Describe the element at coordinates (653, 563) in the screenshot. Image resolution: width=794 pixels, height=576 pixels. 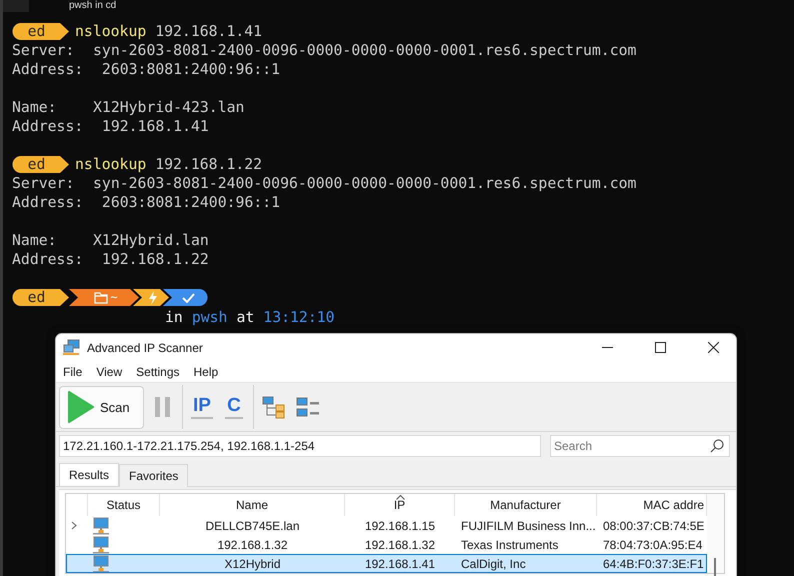
I see `table-cell-text: 64:4B:F0:37:3E:F1` at that location.